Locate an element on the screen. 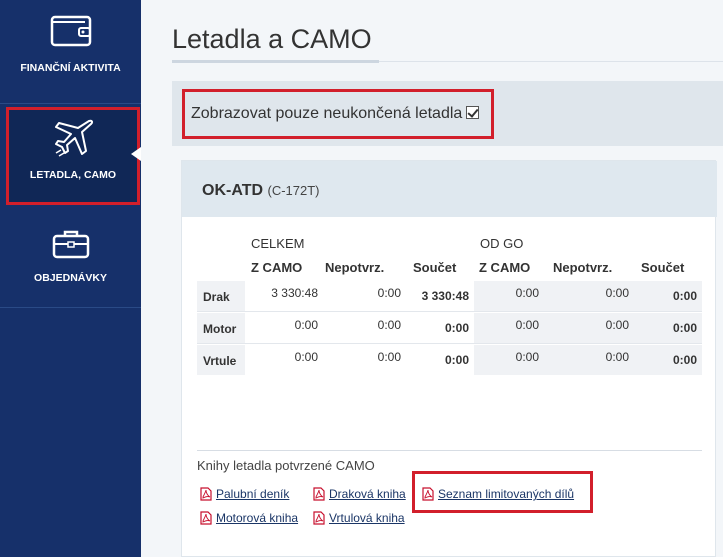  sidebar-item-financni-aktivita: FINANČNÍ AKTIVITA is located at coordinates (70, 52).